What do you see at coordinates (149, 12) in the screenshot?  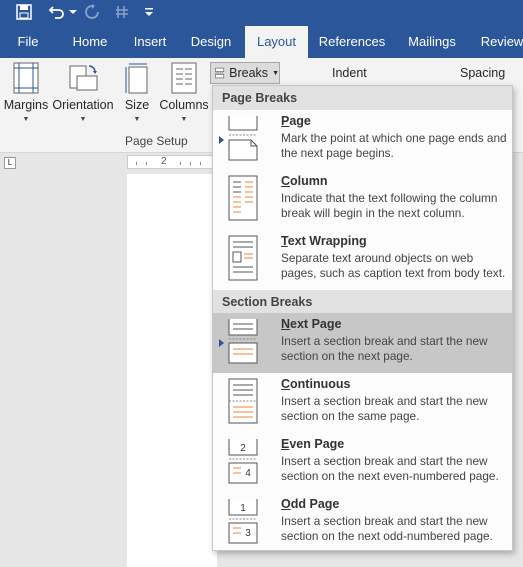 I see `customize-icon` at bounding box center [149, 12].